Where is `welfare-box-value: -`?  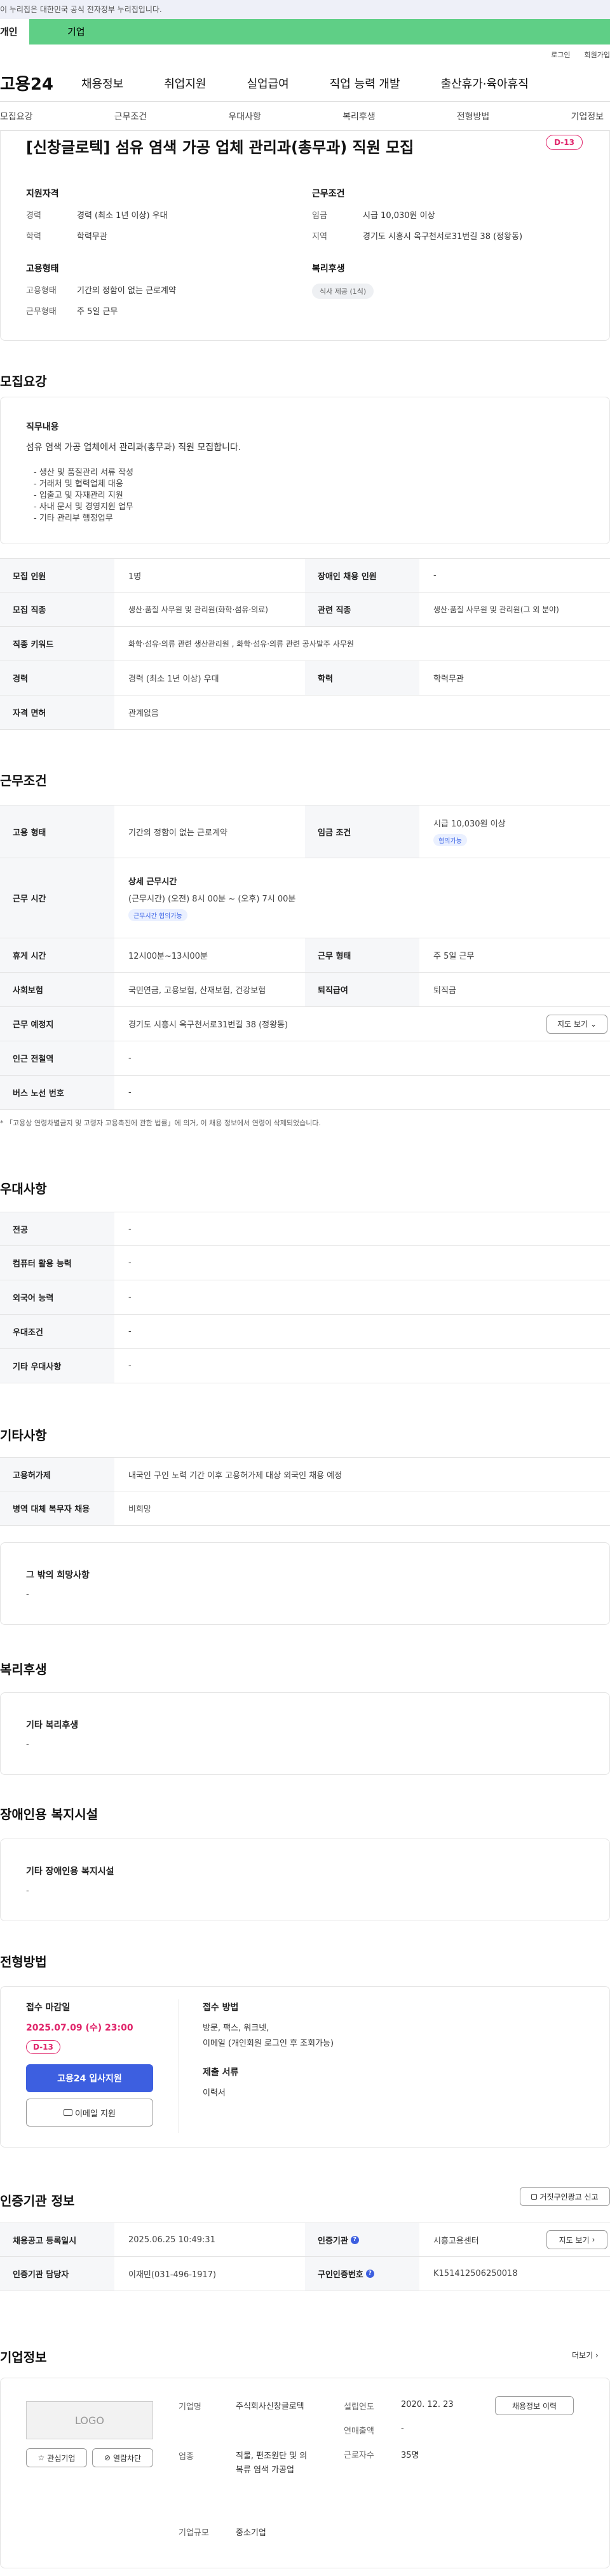
welfare-box-value: - is located at coordinates (27, 1745).